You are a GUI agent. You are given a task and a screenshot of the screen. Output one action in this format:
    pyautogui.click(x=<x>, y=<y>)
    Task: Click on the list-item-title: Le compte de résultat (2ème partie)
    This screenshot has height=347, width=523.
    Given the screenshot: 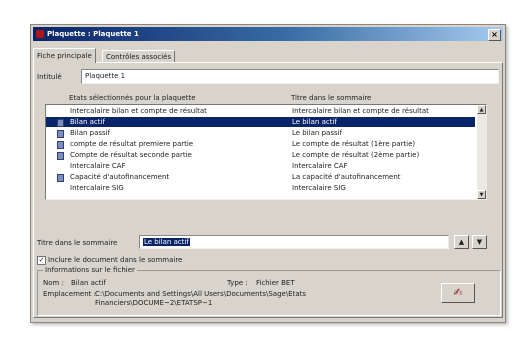 What is the action you would take?
    pyautogui.click(x=356, y=155)
    